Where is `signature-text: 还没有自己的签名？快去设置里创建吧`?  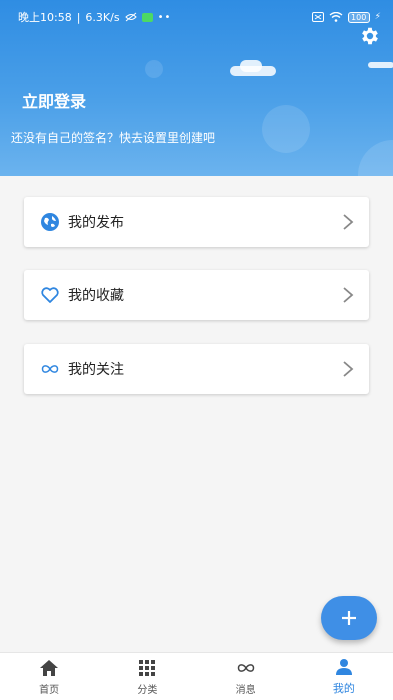 signature-text: 还没有自己的签名？快去设置里创建吧 is located at coordinates (113, 138).